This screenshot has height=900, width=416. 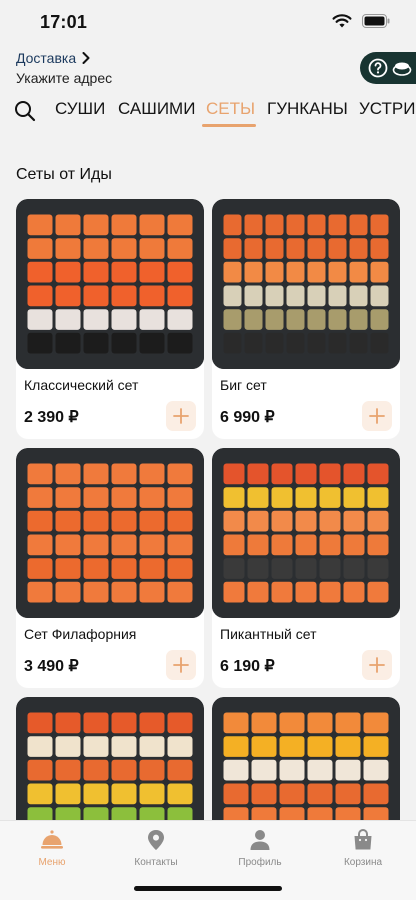 I want to click on product-card: Биг сет 6 990 ₽, so click(x=306, y=319).